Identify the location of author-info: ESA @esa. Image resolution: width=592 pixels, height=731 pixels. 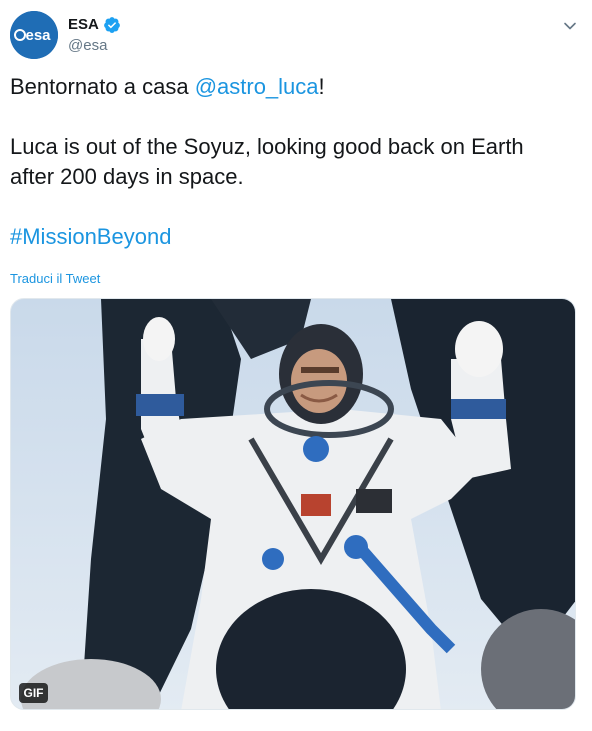
(94, 35).